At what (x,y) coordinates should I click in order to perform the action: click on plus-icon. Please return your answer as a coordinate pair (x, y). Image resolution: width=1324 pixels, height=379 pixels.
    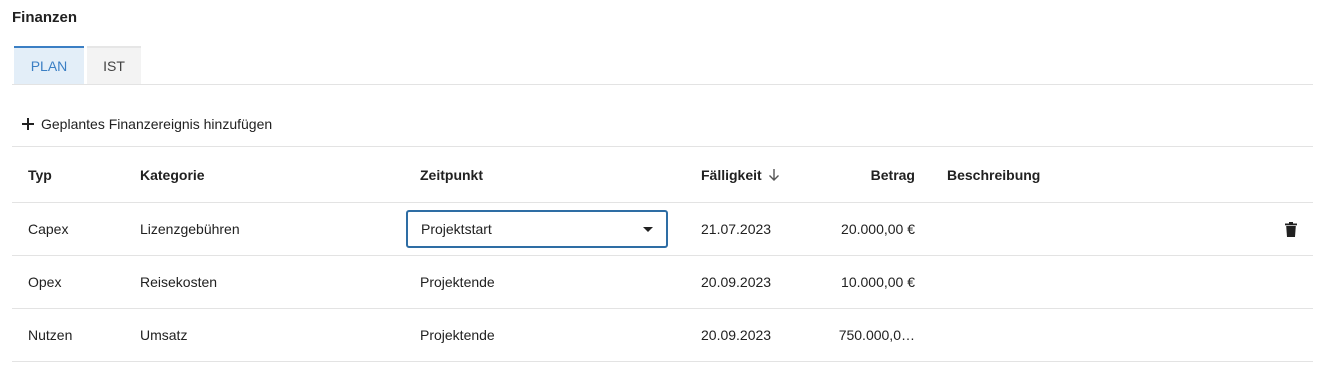
    Looking at the image, I should click on (28, 124).